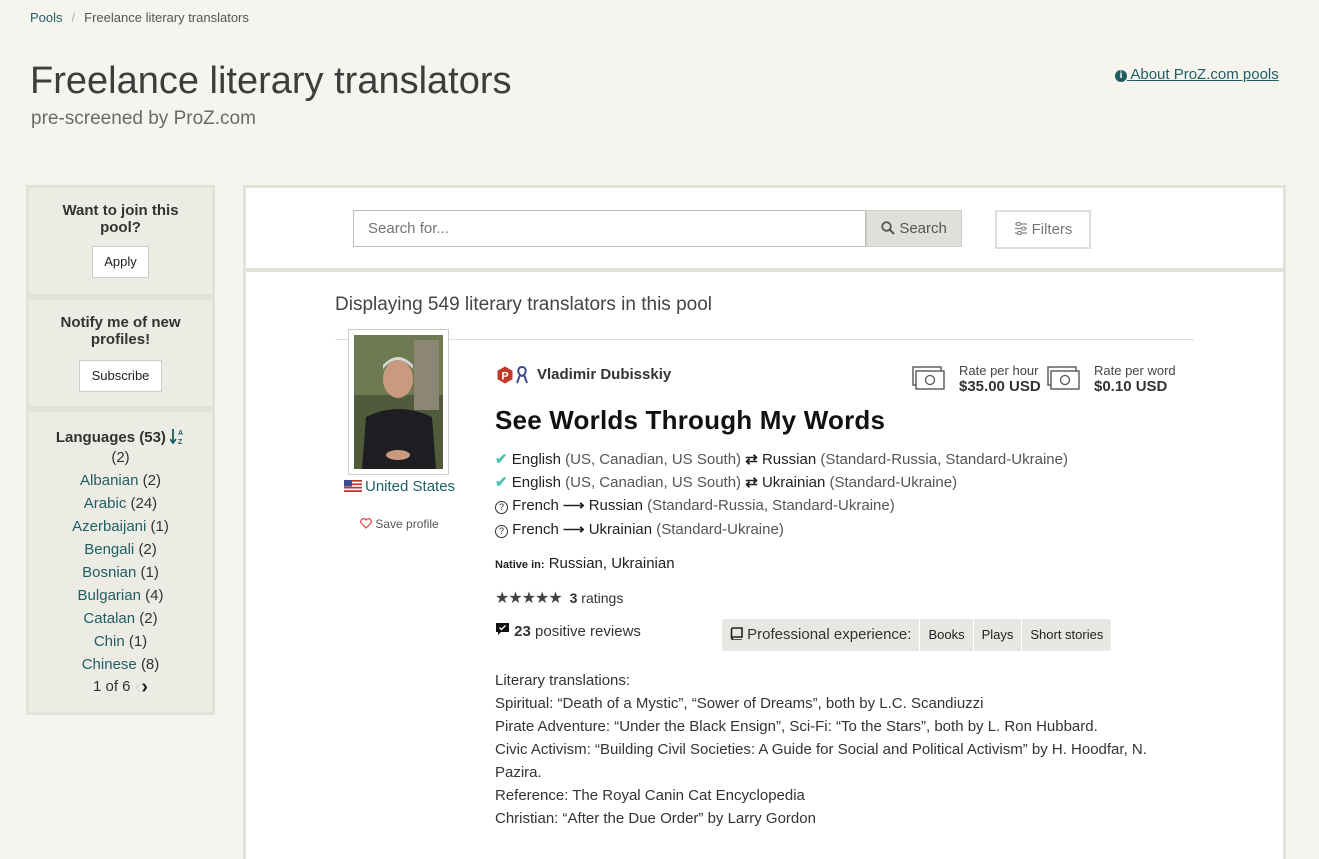 This screenshot has height=859, width=1319. What do you see at coordinates (690, 420) in the screenshot?
I see `profile-headline: See Worlds Through My Words` at bounding box center [690, 420].